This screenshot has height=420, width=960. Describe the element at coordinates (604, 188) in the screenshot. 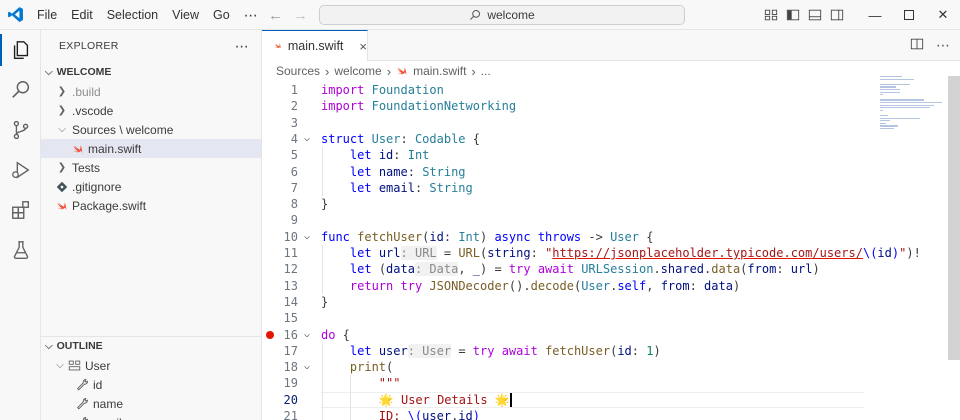

I see `code-line: 7 let email: String` at that location.